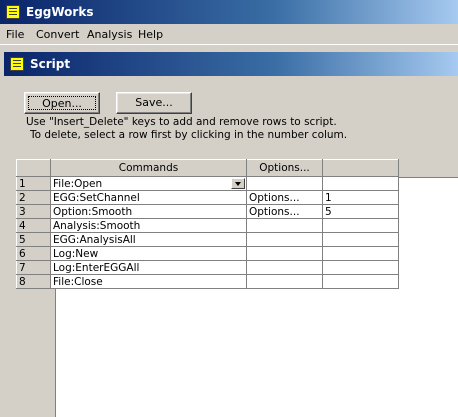 The width and height of the screenshot is (458, 417). I want to click on row-number: 3, so click(33, 211).